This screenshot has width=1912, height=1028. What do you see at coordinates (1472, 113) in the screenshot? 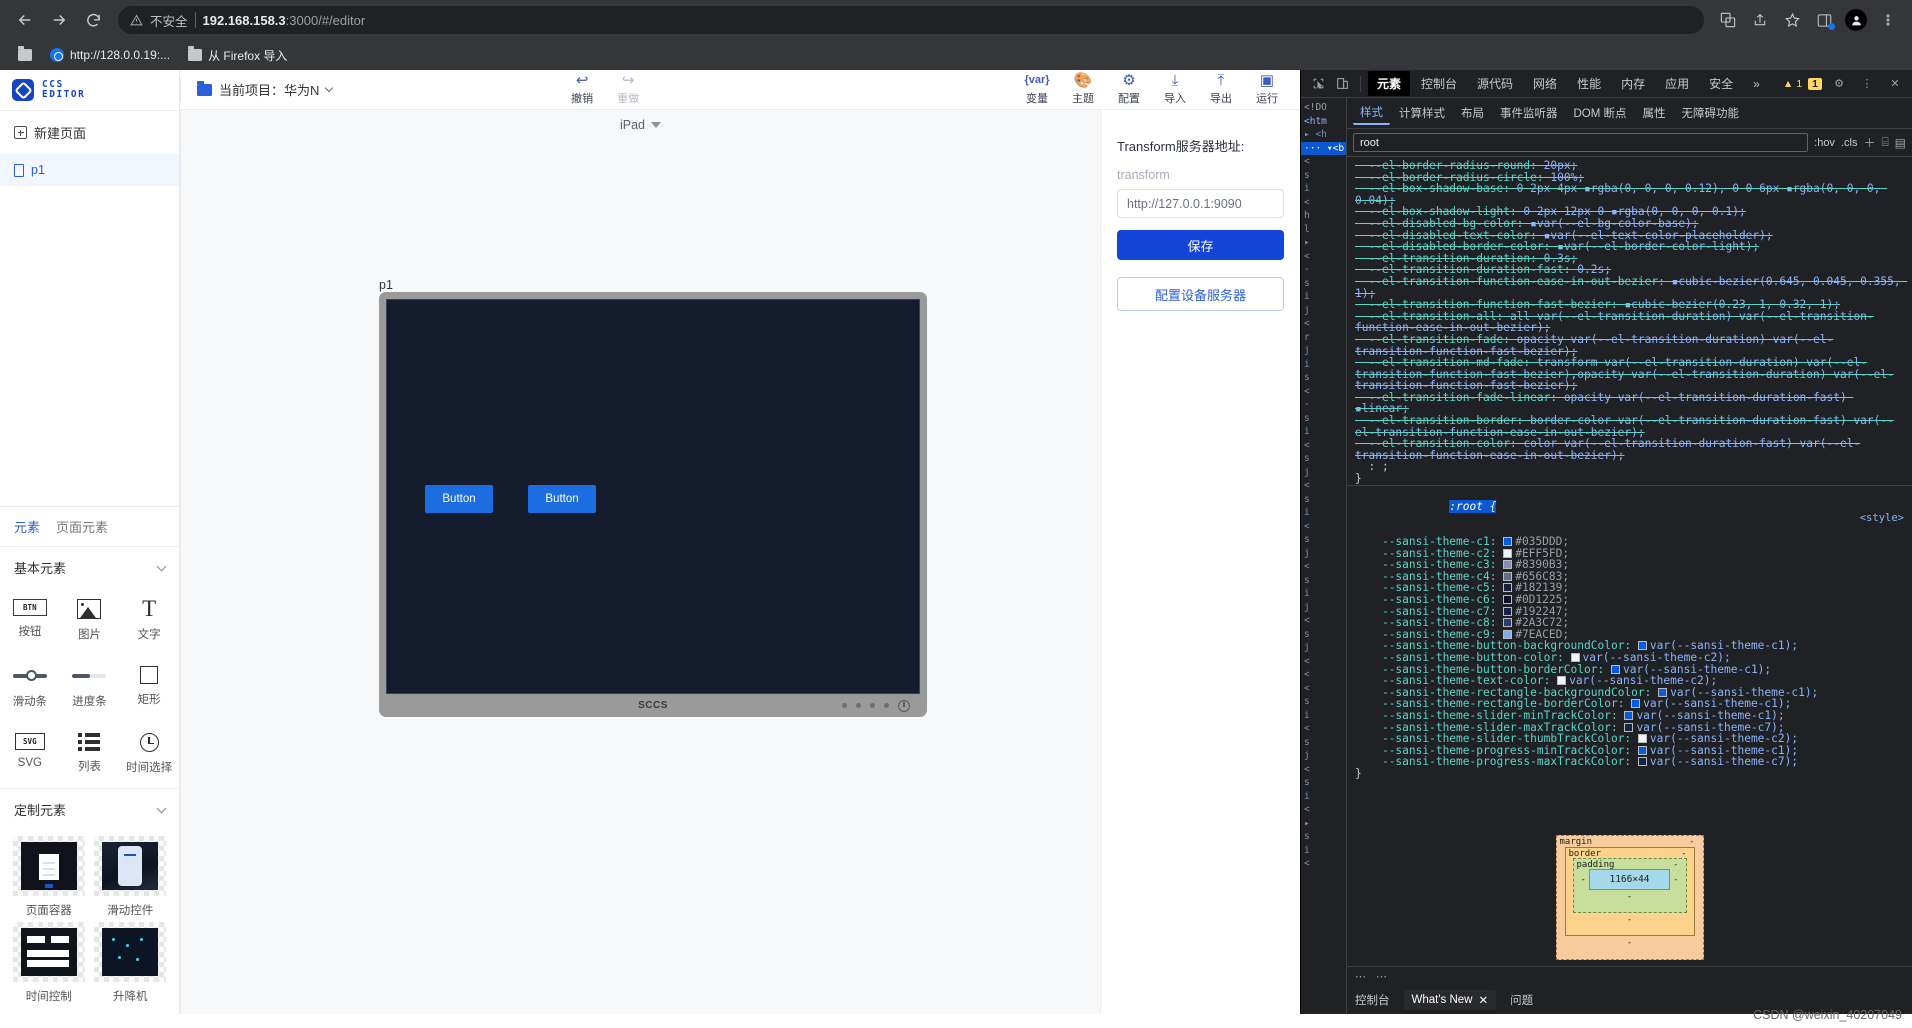
I see `styles-tab-layout: 布局` at bounding box center [1472, 113].